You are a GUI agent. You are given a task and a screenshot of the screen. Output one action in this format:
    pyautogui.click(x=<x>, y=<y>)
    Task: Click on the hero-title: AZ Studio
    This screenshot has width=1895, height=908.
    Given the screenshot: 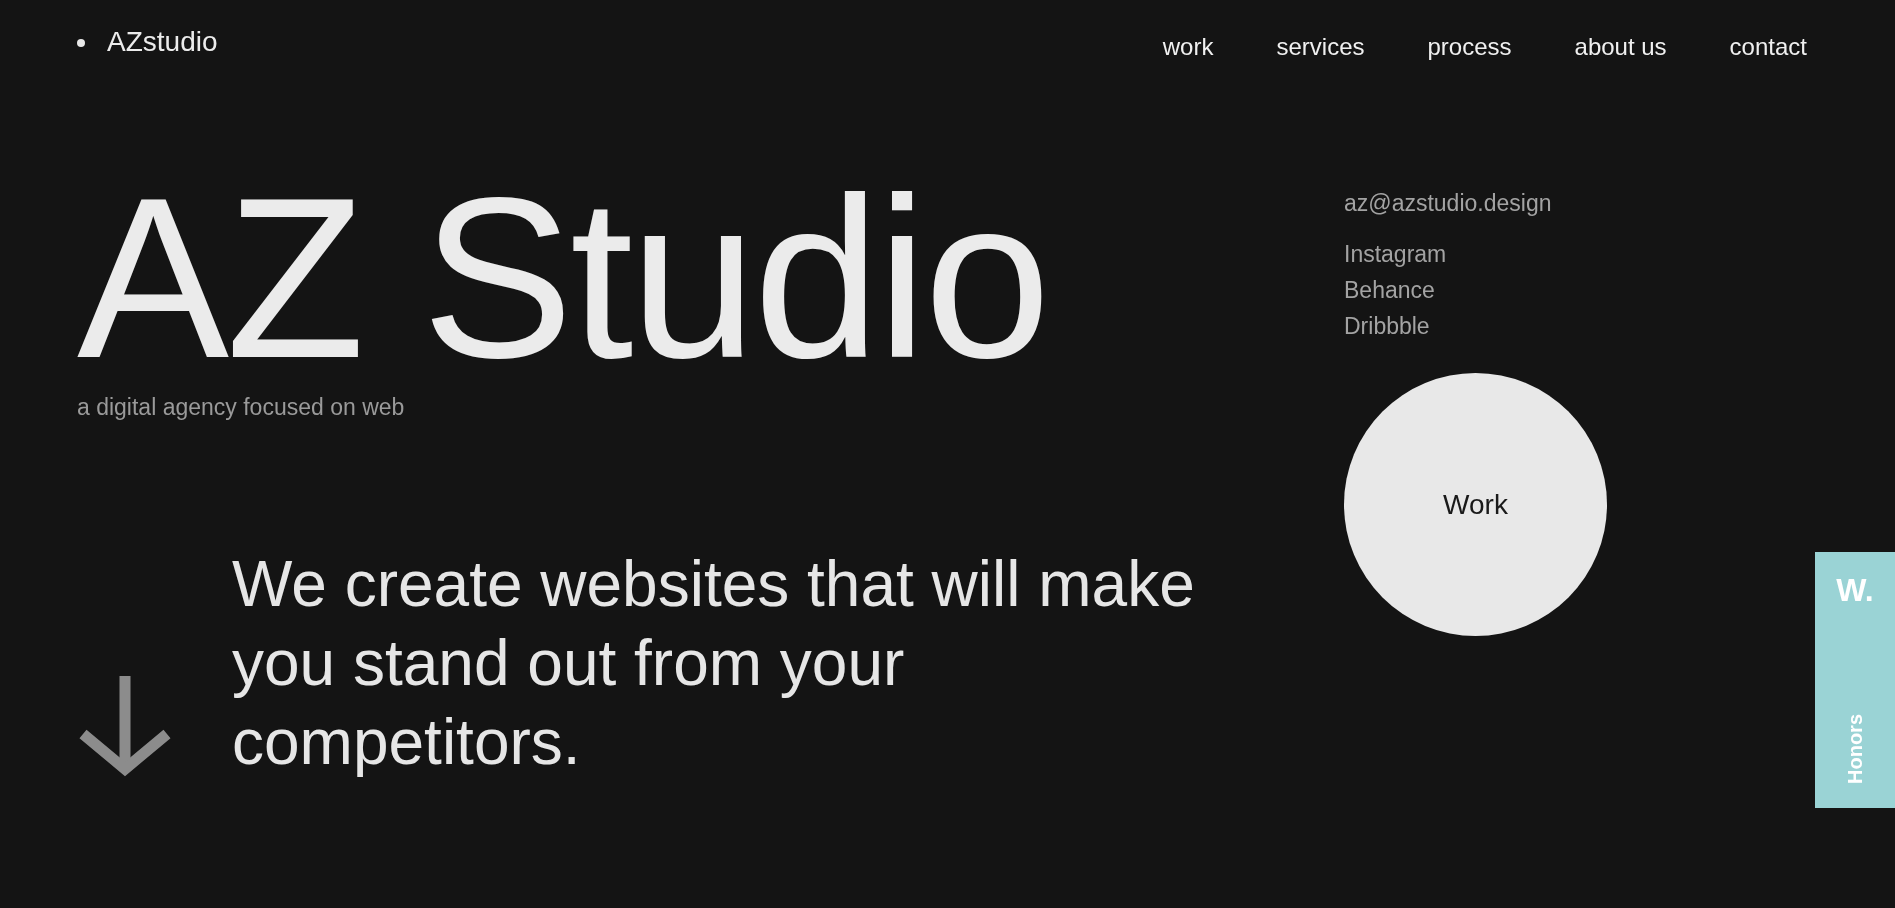 What is the action you would take?
    pyautogui.click(x=563, y=278)
    